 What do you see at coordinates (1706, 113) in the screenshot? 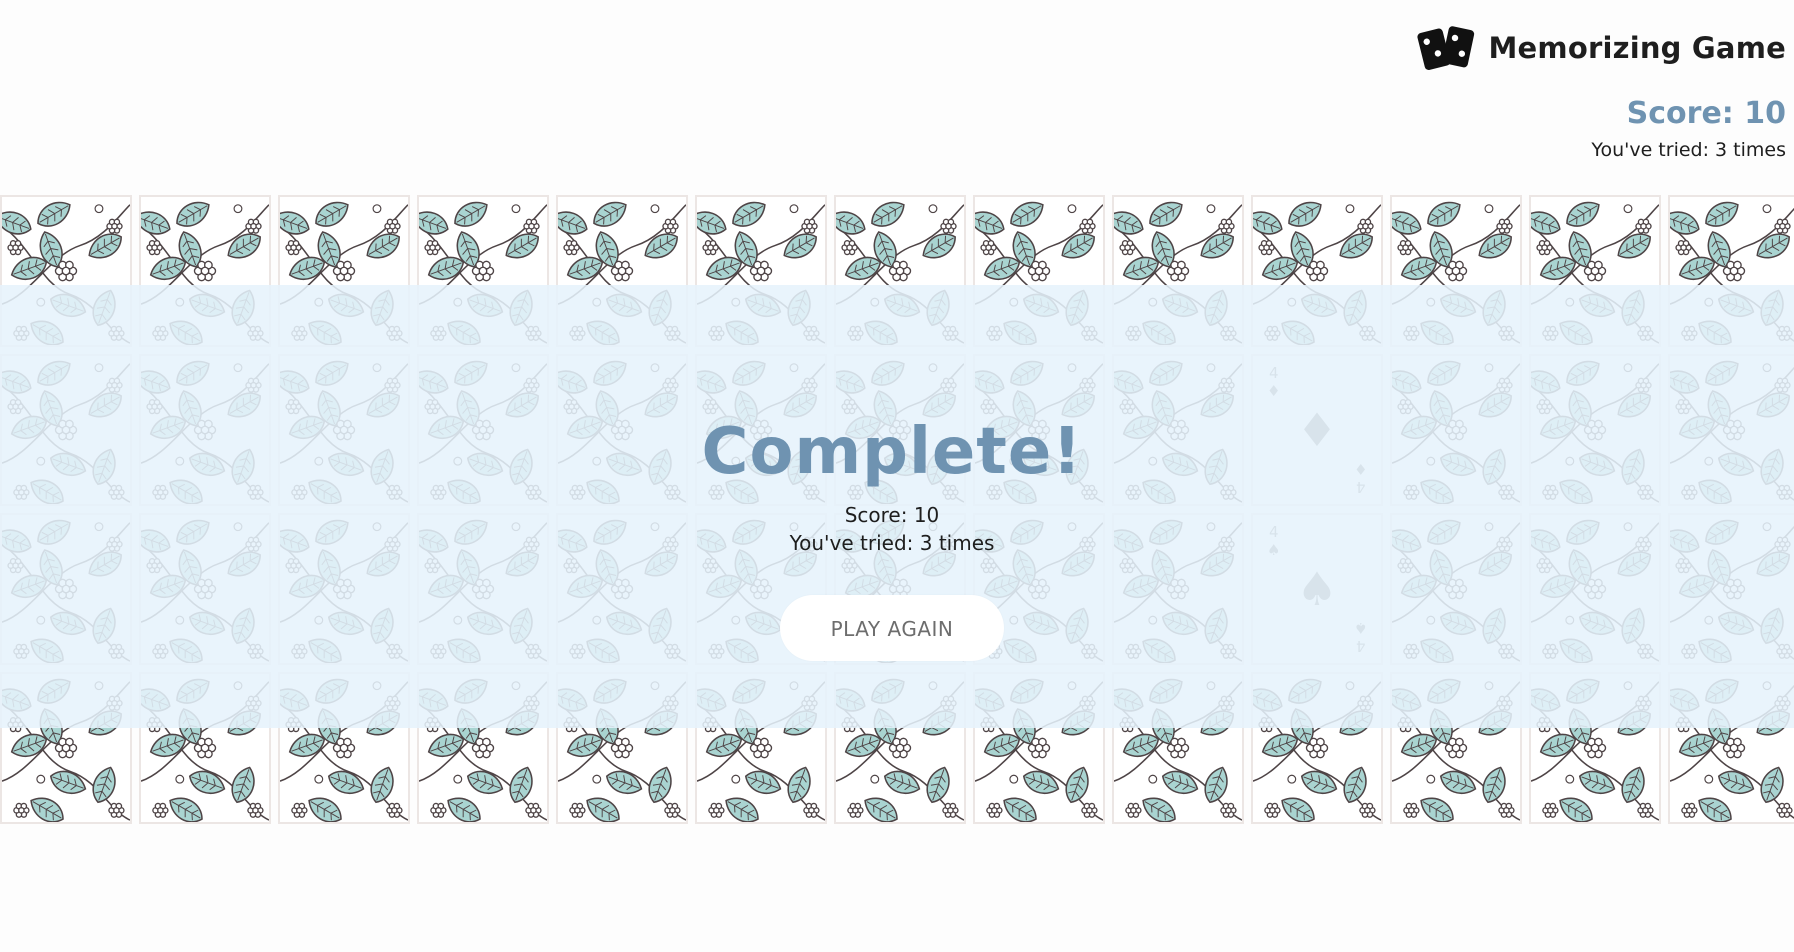
I see `score-display: Score: 10` at bounding box center [1706, 113].